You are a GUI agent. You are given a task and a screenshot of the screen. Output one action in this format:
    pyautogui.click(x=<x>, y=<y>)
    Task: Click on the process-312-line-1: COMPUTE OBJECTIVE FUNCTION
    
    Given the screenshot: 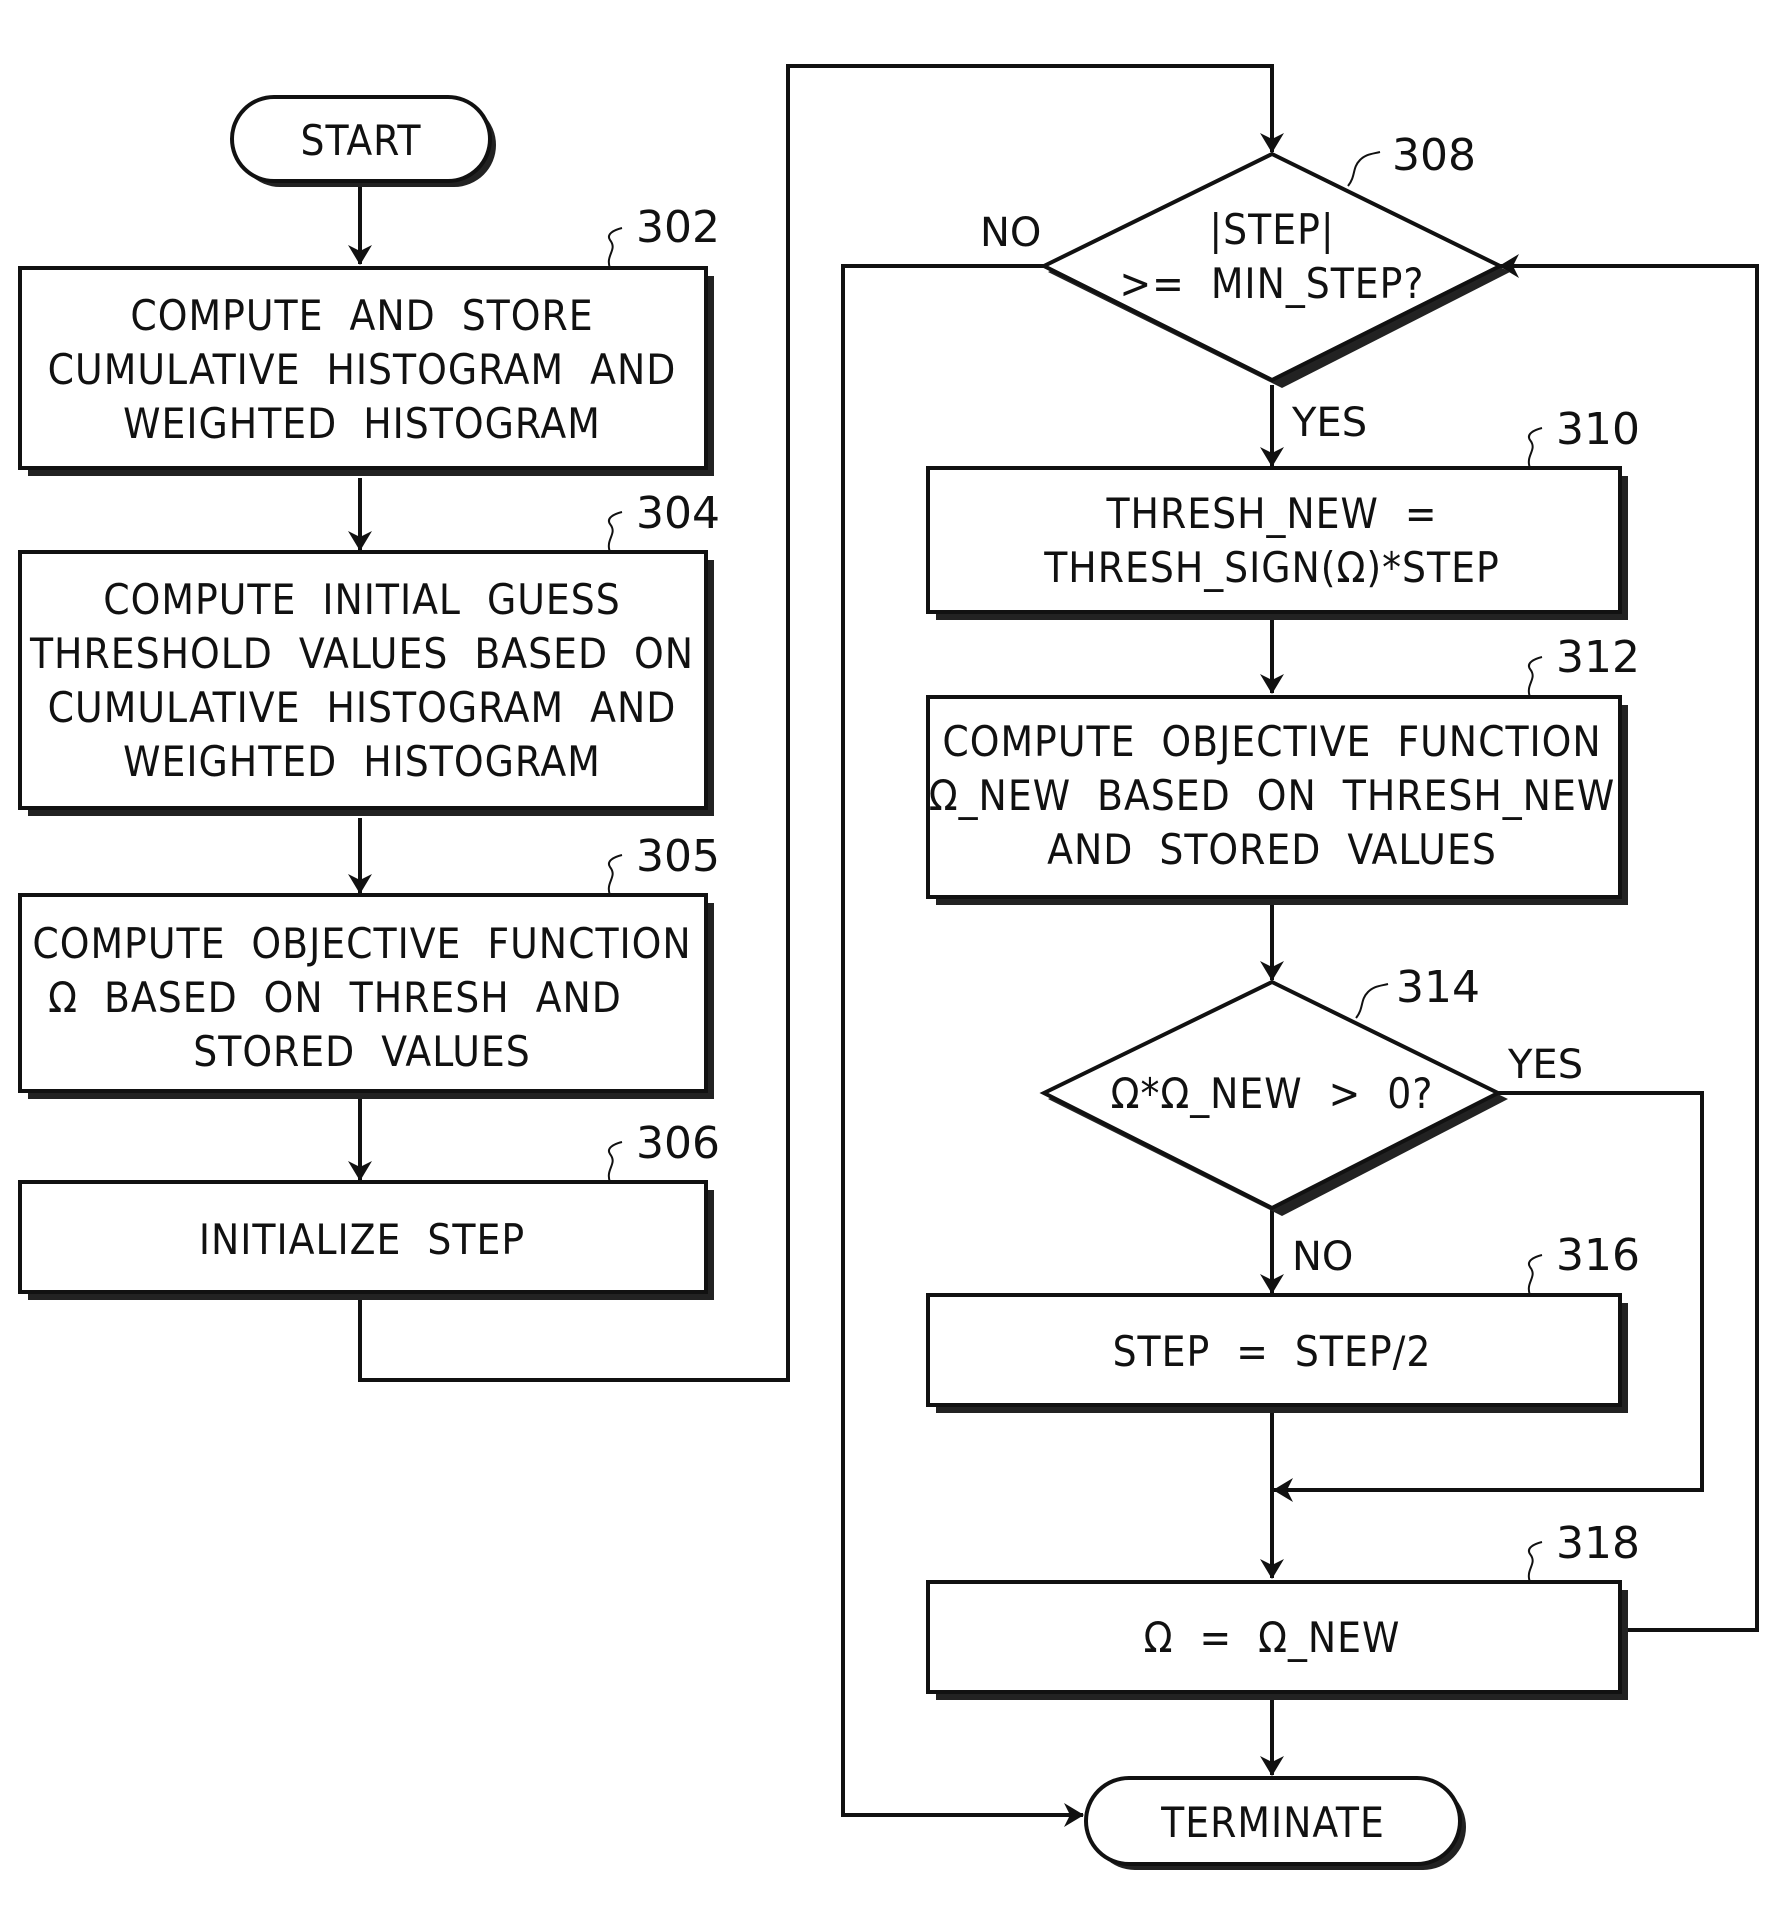 What is the action you would take?
    pyautogui.click(x=1271, y=741)
    